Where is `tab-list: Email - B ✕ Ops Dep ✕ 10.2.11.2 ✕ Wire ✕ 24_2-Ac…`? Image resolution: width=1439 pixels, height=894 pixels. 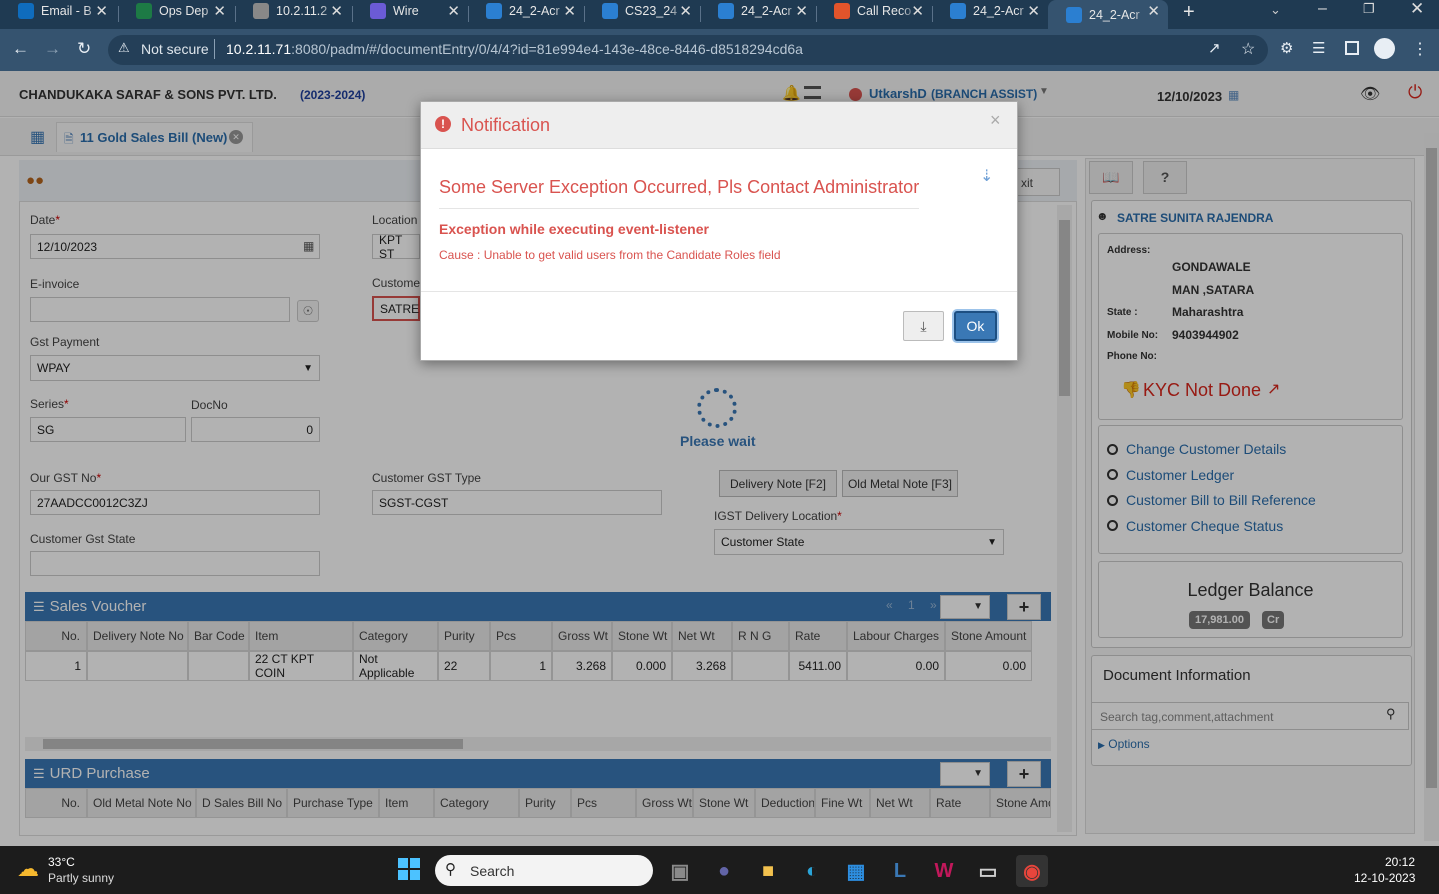 tab-list: Email - B ✕ Ops Dep ✕ 10.2.11.2 ✕ Wire ✕ 24_2-Ac… is located at coordinates (590, 14).